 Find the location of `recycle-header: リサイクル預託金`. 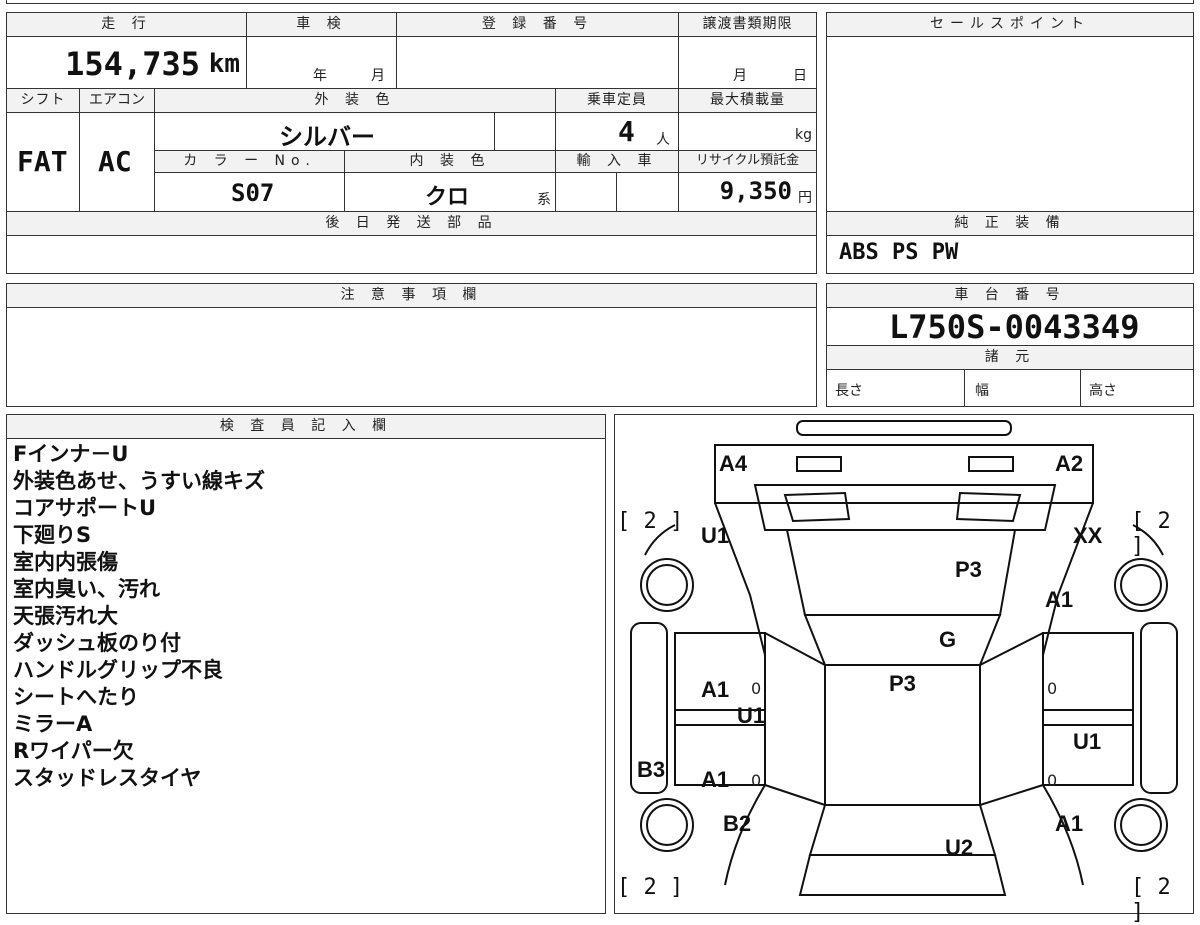

recycle-header: リサイクル預託金 is located at coordinates (747, 162).